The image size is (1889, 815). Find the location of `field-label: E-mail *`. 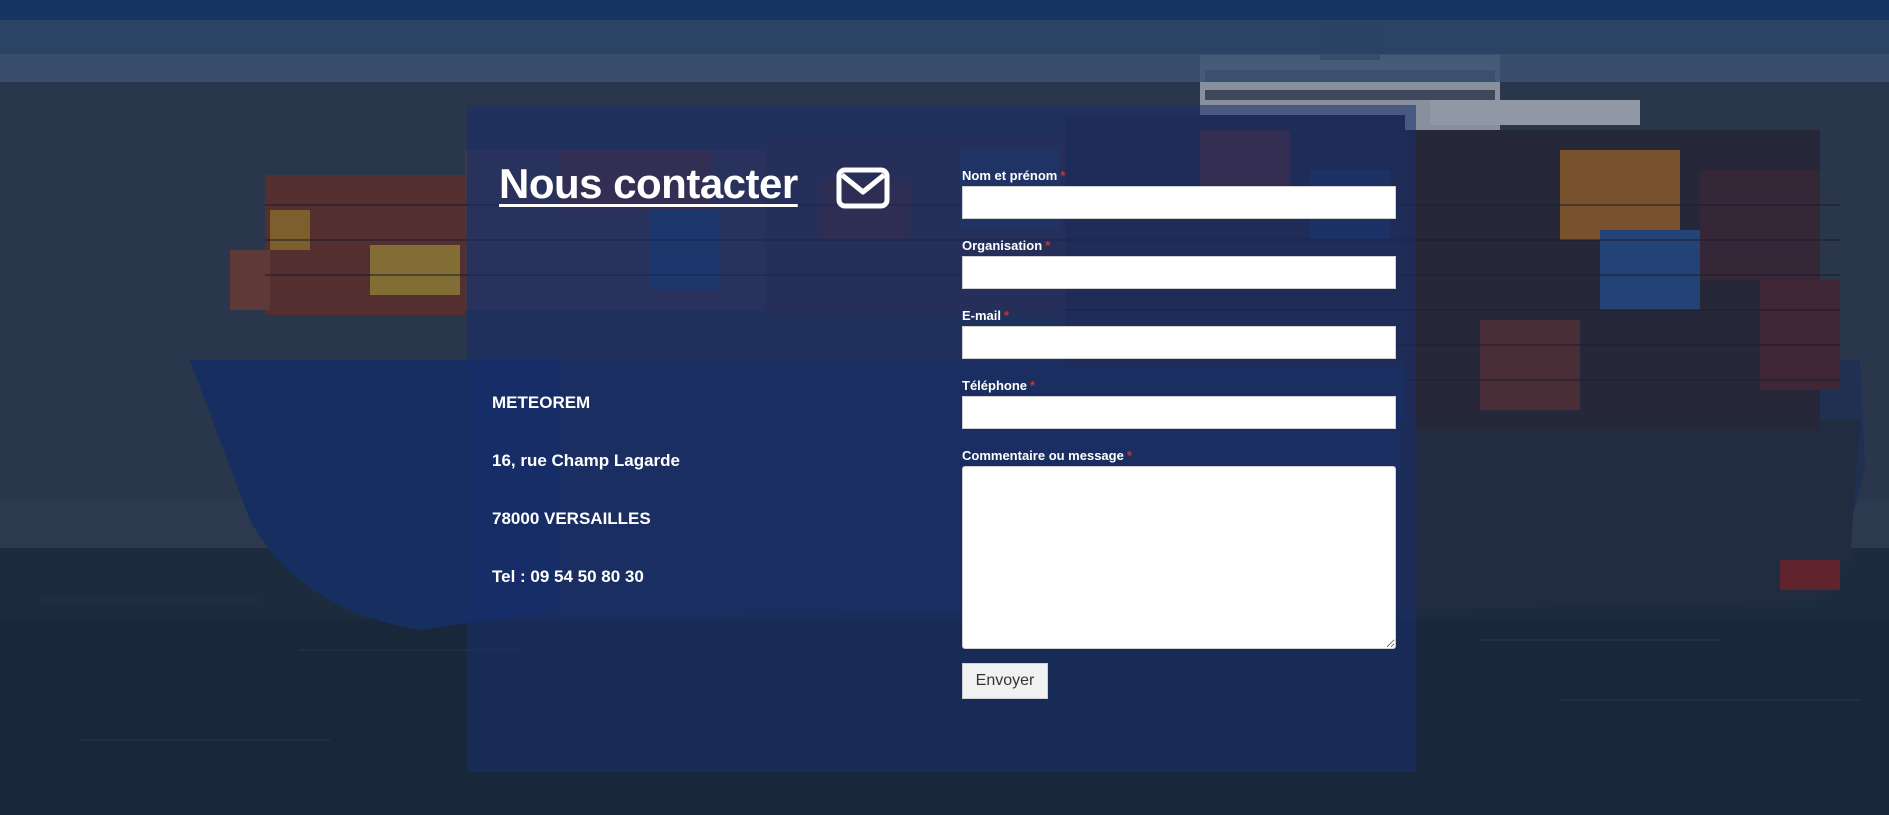

field-label: E-mail * is located at coordinates (1179, 317).